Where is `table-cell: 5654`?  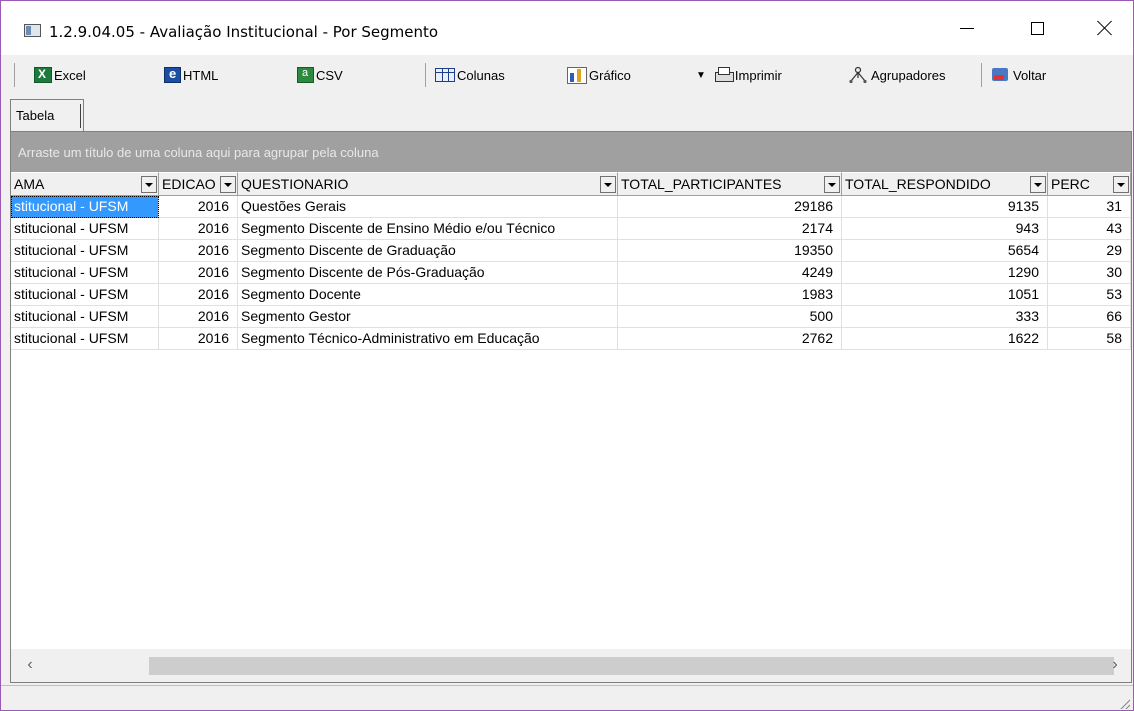
table-cell: 5654 is located at coordinates (945, 251).